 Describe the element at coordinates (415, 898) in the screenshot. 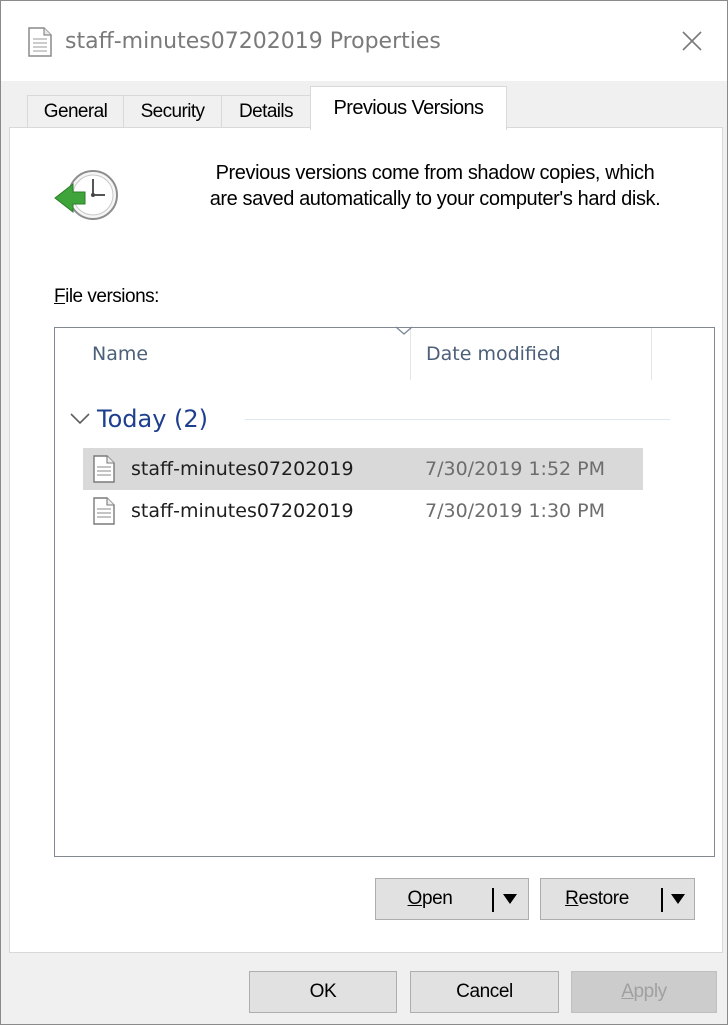

I see `accelerator-key: O` at that location.